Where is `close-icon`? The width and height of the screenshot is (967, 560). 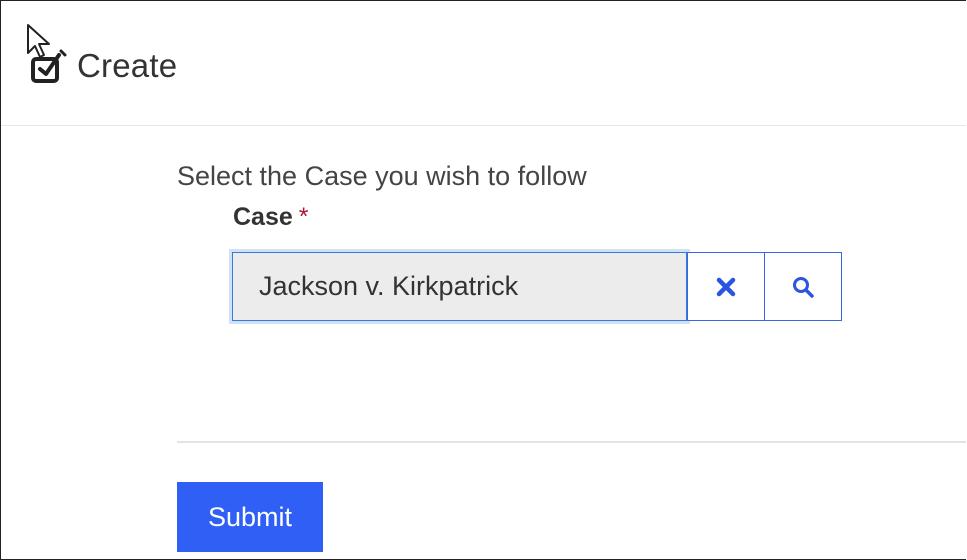
close-icon is located at coordinates (726, 286).